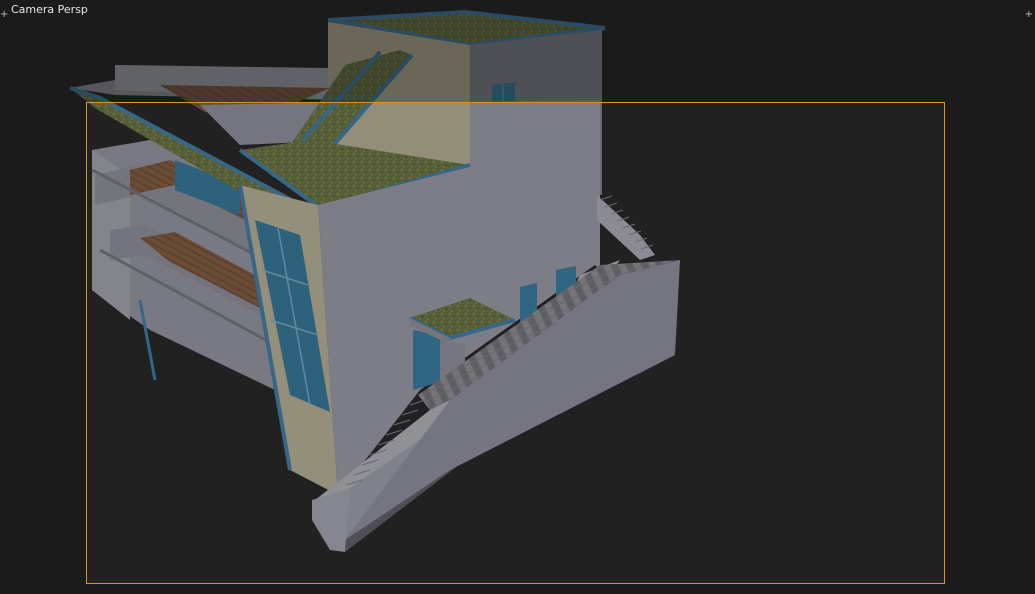 This screenshot has width=1035, height=594. Describe the element at coordinates (49, 9) in the screenshot. I see `view-label: Camera Persp` at that location.